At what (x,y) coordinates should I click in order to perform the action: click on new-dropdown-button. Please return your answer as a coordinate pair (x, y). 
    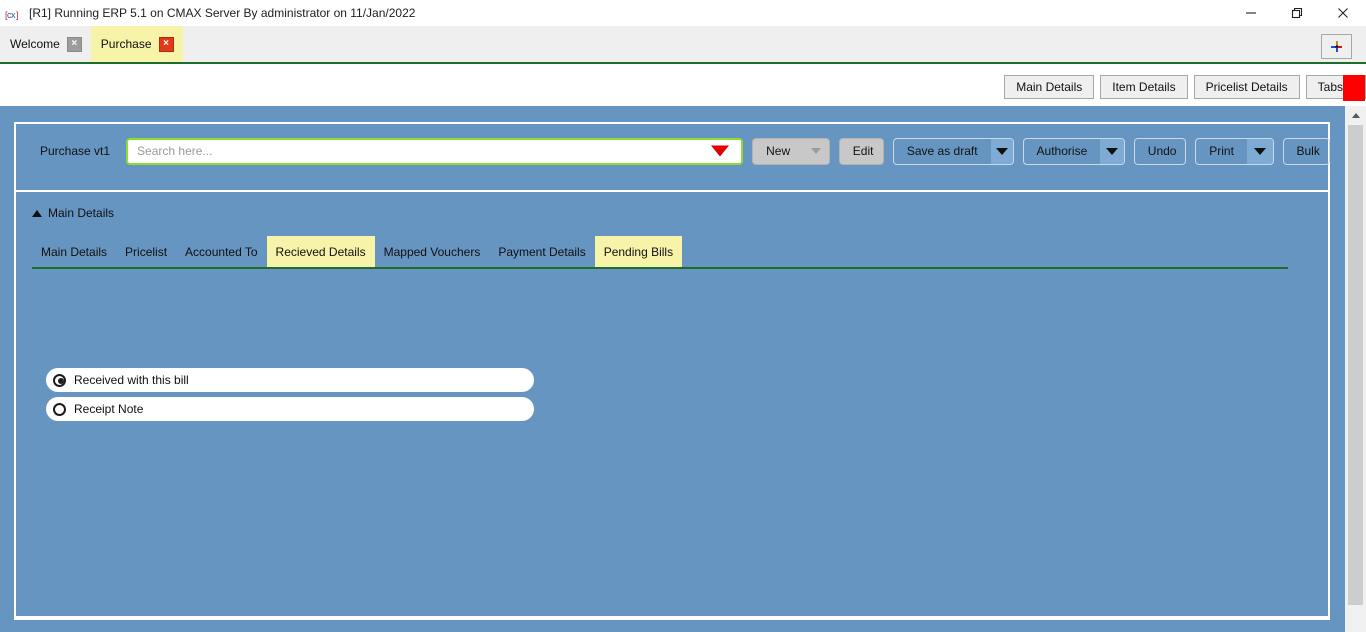
    Looking at the image, I should click on (816, 151).